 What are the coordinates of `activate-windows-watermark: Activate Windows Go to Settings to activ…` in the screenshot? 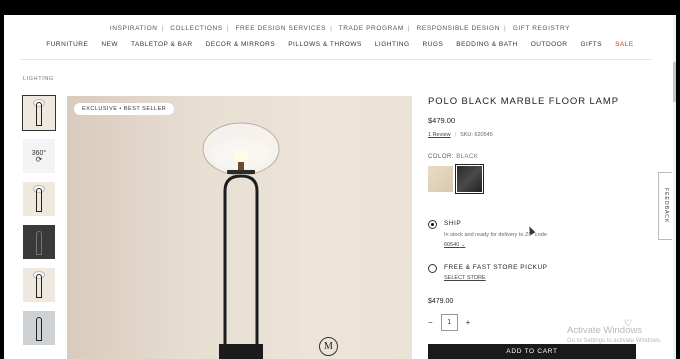 It's located at (614, 334).